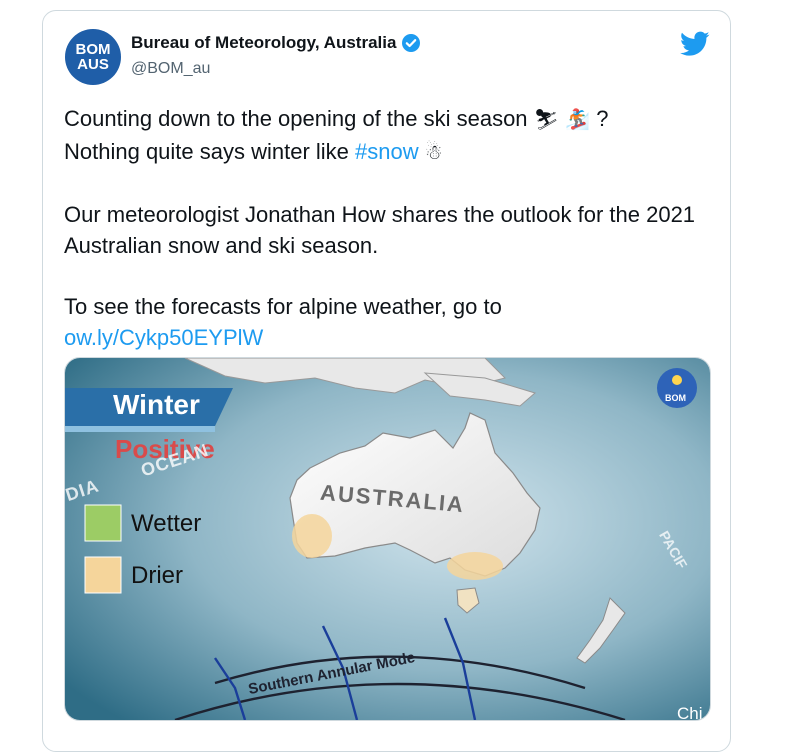 The image size is (785, 752). I want to click on corner-text: Chi, so click(690, 712).